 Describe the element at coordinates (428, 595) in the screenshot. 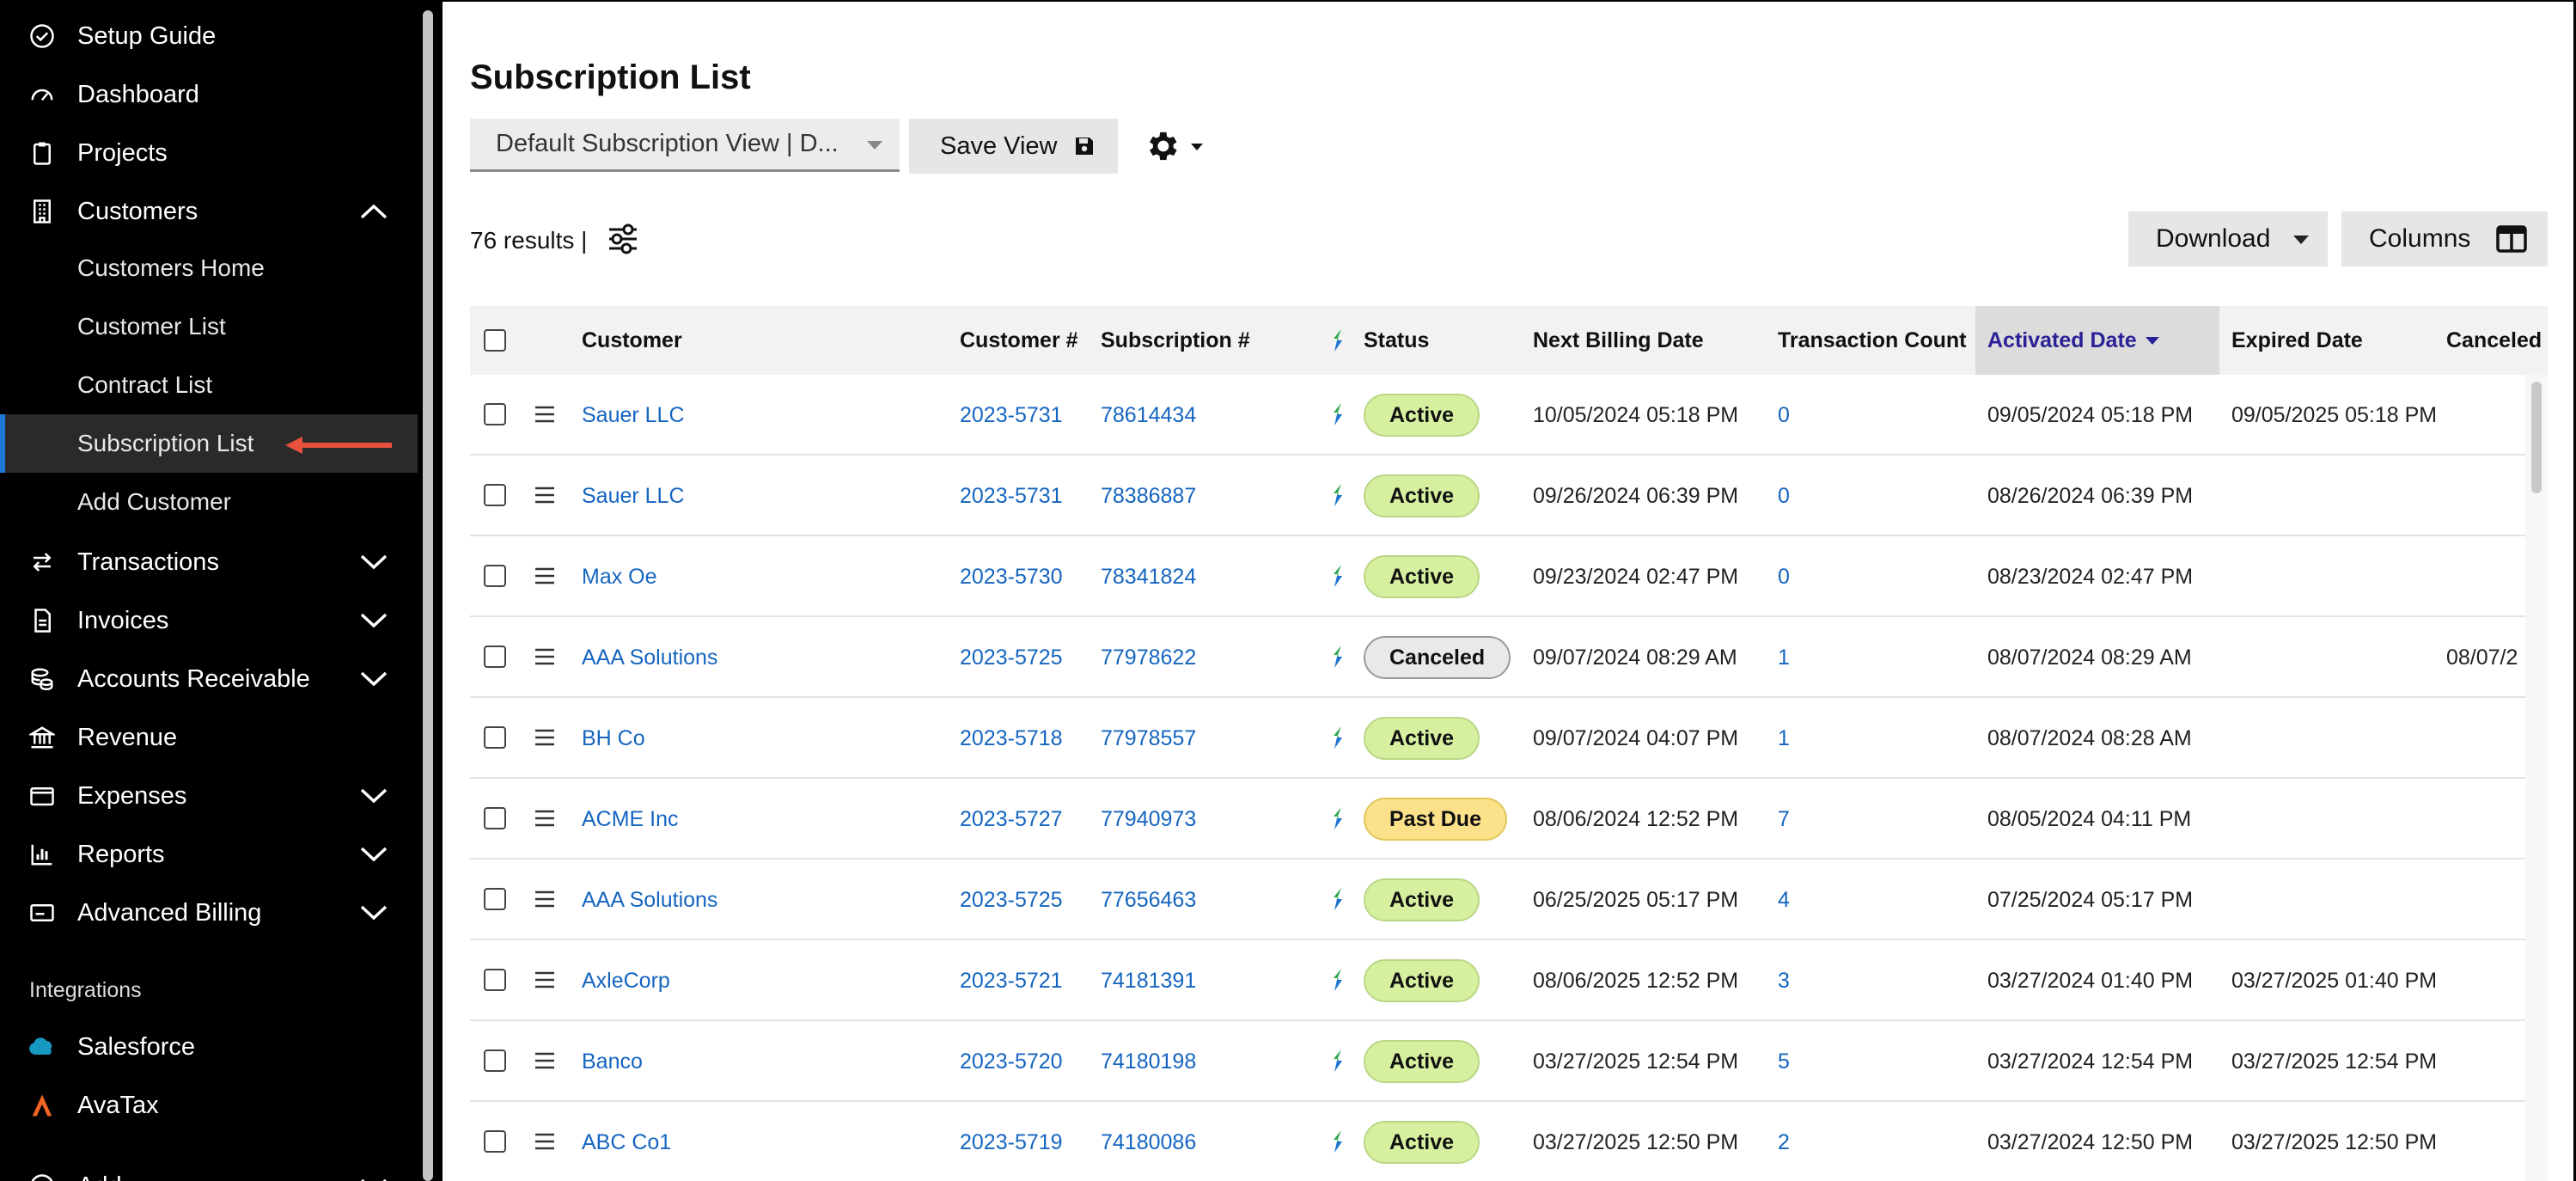

I see `sidebar-scrollbar` at that location.